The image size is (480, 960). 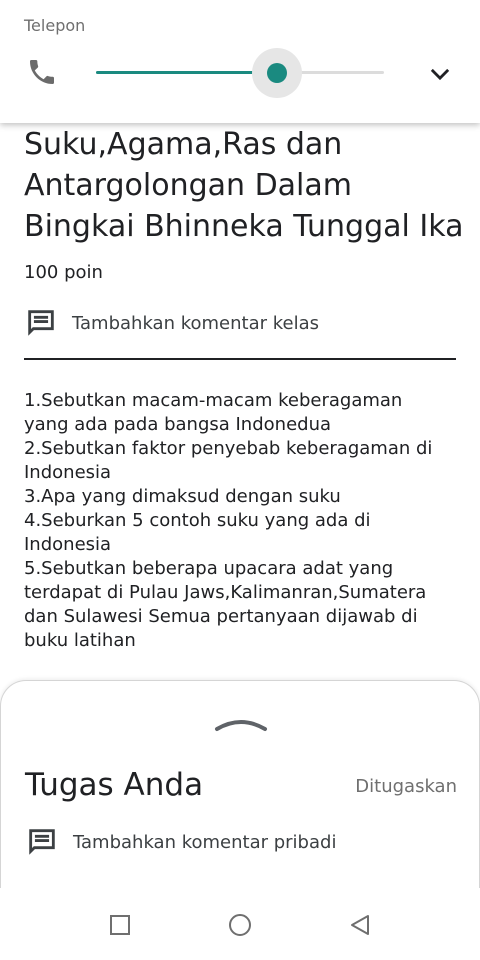 What do you see at coordinates (213, 400) in the screenshot?
I see `description-line: 1.Sebutkan macam-macam keberagaman` at bounding box center [213, 400].